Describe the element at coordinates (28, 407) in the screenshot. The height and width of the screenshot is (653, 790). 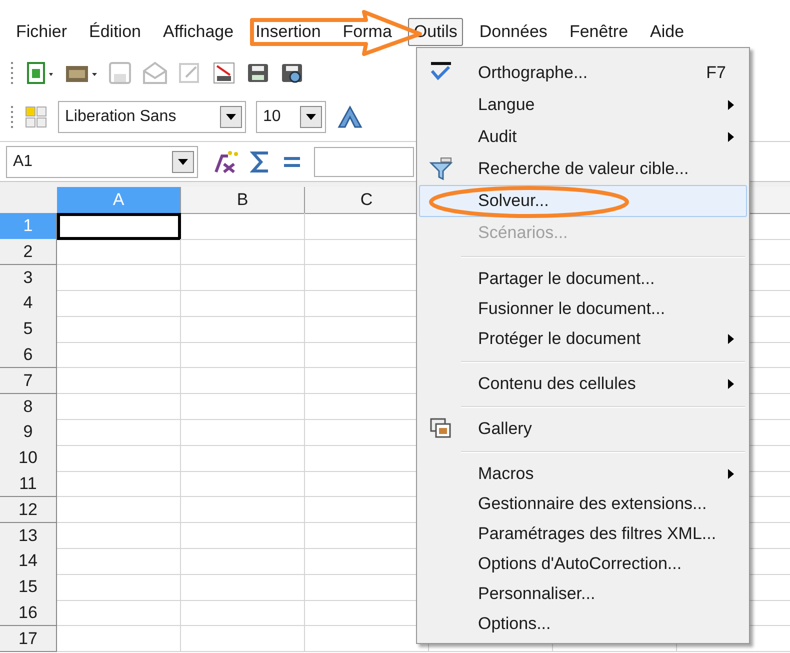
I see `row-header: 8` at that location.